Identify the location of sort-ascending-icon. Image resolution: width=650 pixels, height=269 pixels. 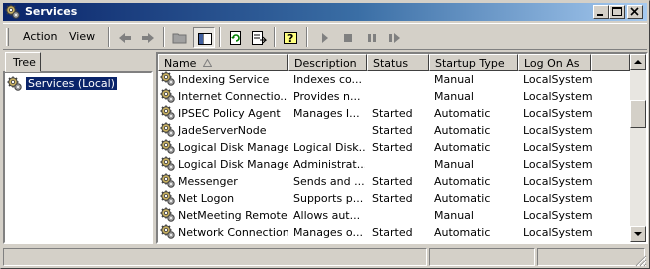
(207, 63).